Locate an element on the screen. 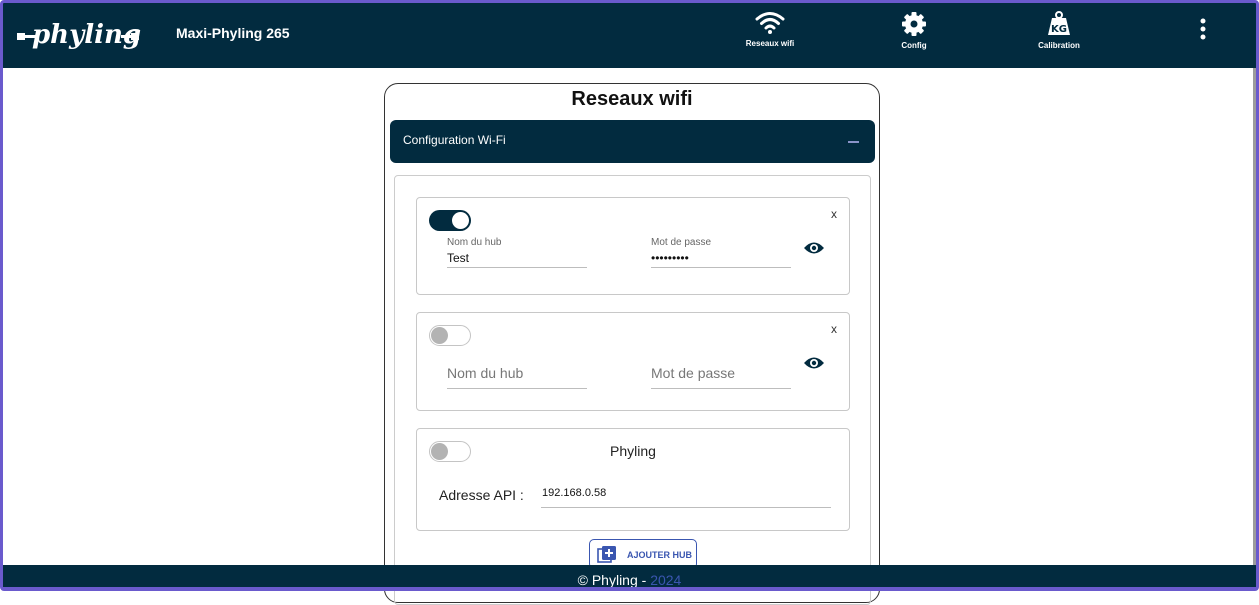 The width and height of the screenshot is (1259, 605). nav-reseaux-wifi: Reseaux wifi is located at coordinates (770, 29).